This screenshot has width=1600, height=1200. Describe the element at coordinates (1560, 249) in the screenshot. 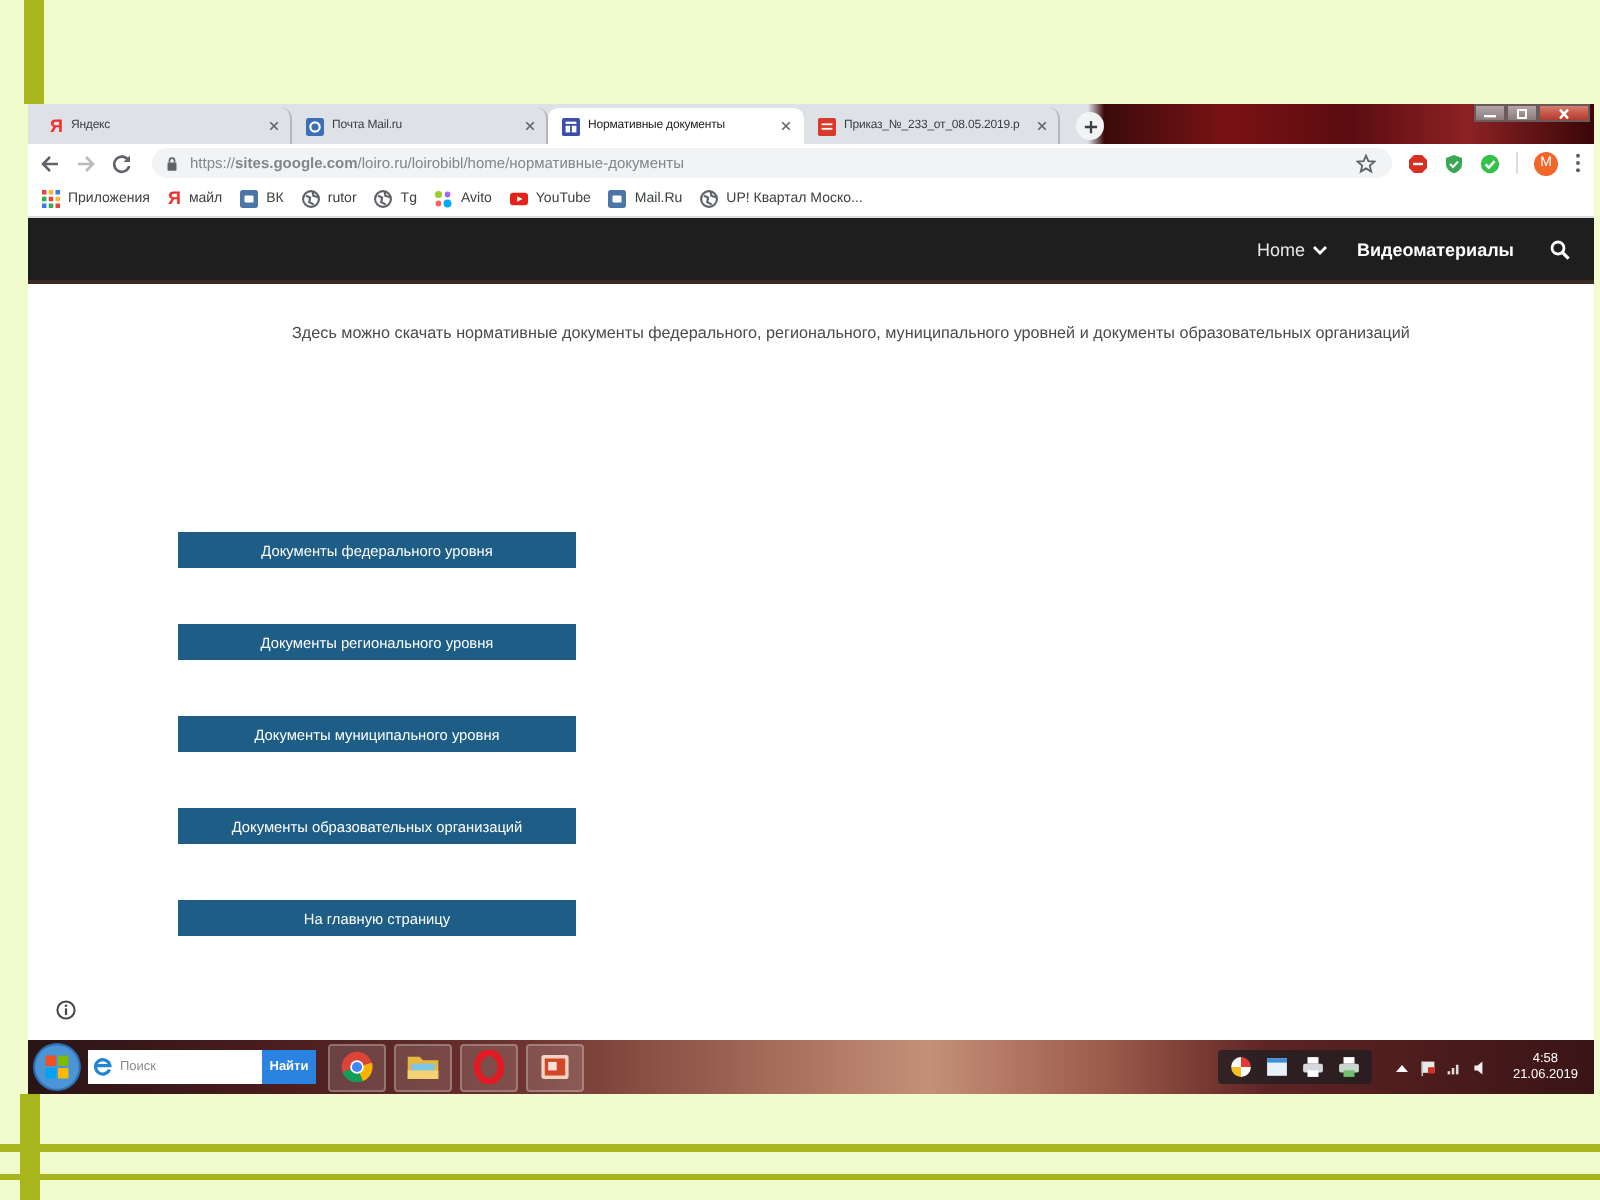

I see `search-icon` at that location.